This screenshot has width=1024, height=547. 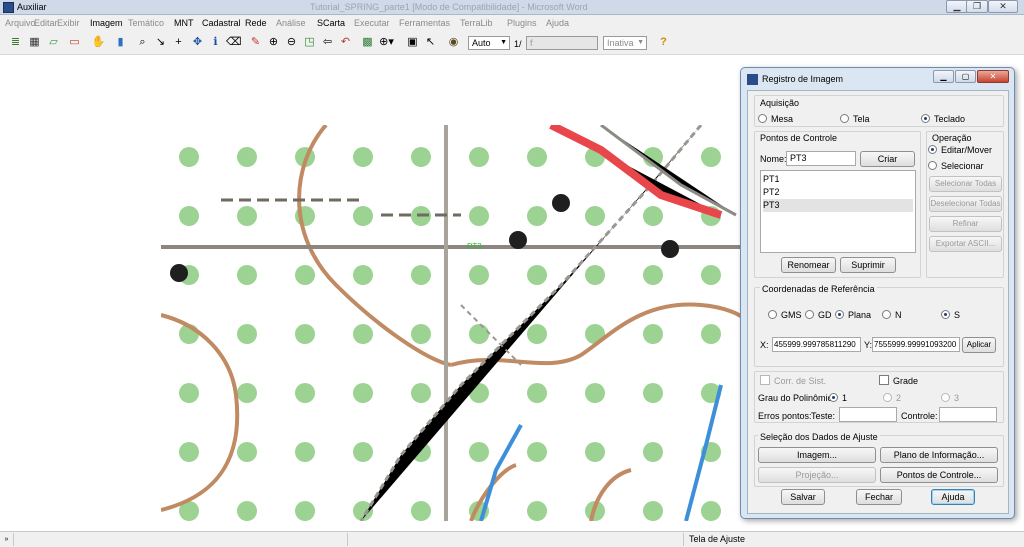 I want to click on menu-cadastral: Cadastral, so click(x=221, y=23).